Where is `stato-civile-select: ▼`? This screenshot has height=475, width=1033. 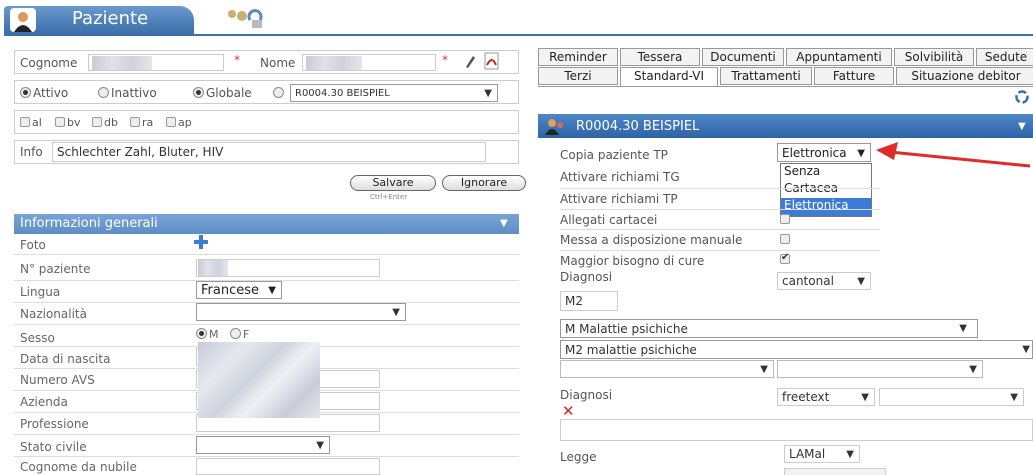
stato-civile-select: ▼ is located at coordinates (263, 445).